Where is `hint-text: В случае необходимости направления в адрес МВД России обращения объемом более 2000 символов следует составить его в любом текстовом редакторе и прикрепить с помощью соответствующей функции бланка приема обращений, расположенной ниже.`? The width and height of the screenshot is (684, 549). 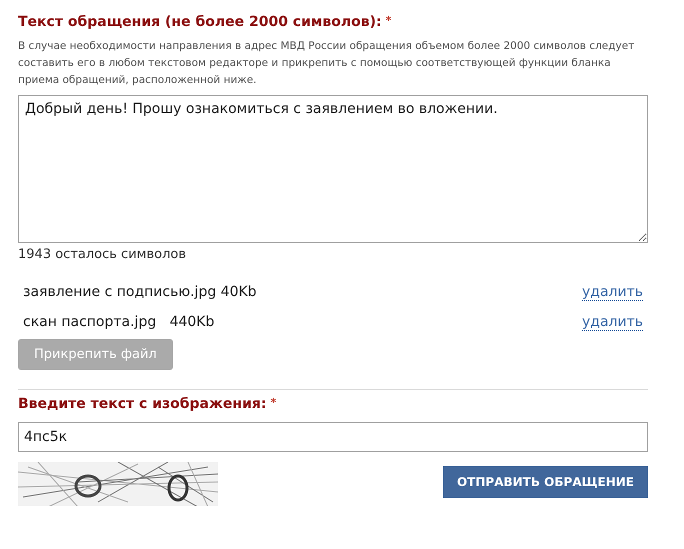
hint-text: В случае необходимости направления в адрес МВД России обращения объемом более 2000 символов следует составить его в любом текстовом редакторе и прикрепить с помощью соответствующей функции бланка приема обращений, расположенной ниже. is located at coordinates (327, 63).